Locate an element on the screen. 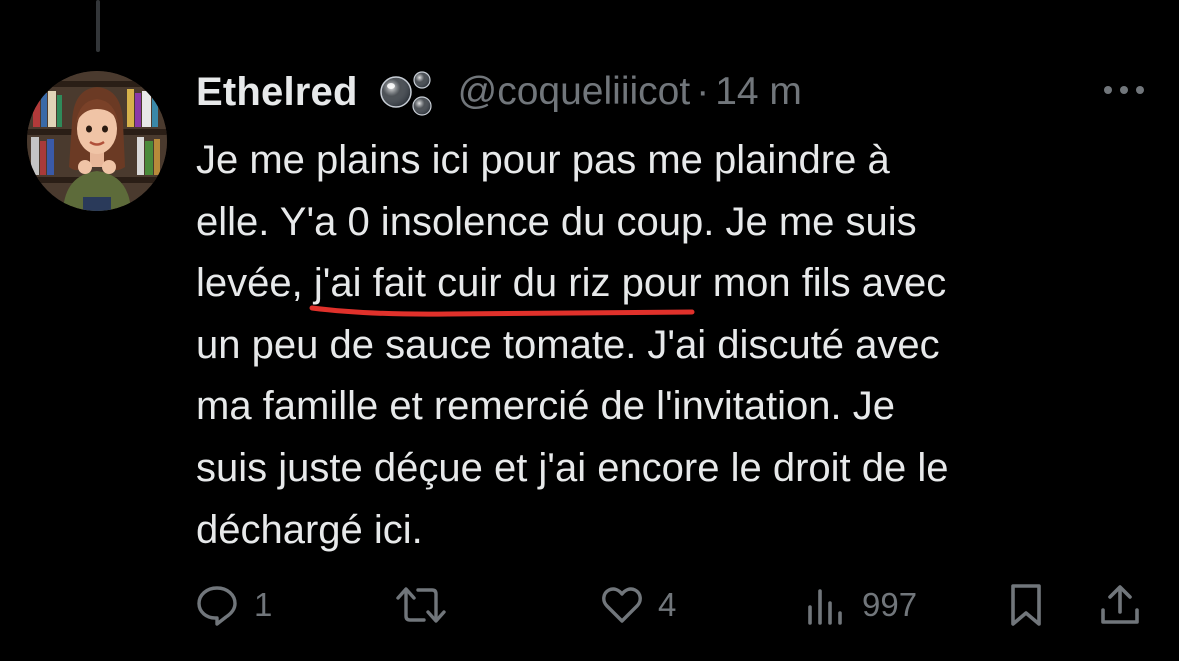 This screenshot has height=661, width=1179. bubbles-icon is located at coordinates (406, 92).